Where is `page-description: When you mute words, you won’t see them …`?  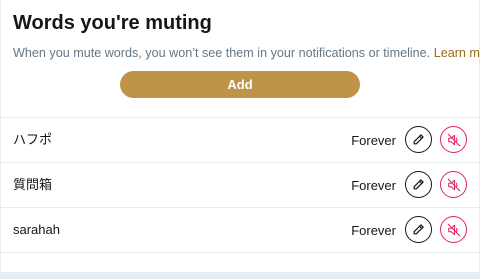 page-description: When you mute words, you won’t see them … is located at coordinates (246, 53).